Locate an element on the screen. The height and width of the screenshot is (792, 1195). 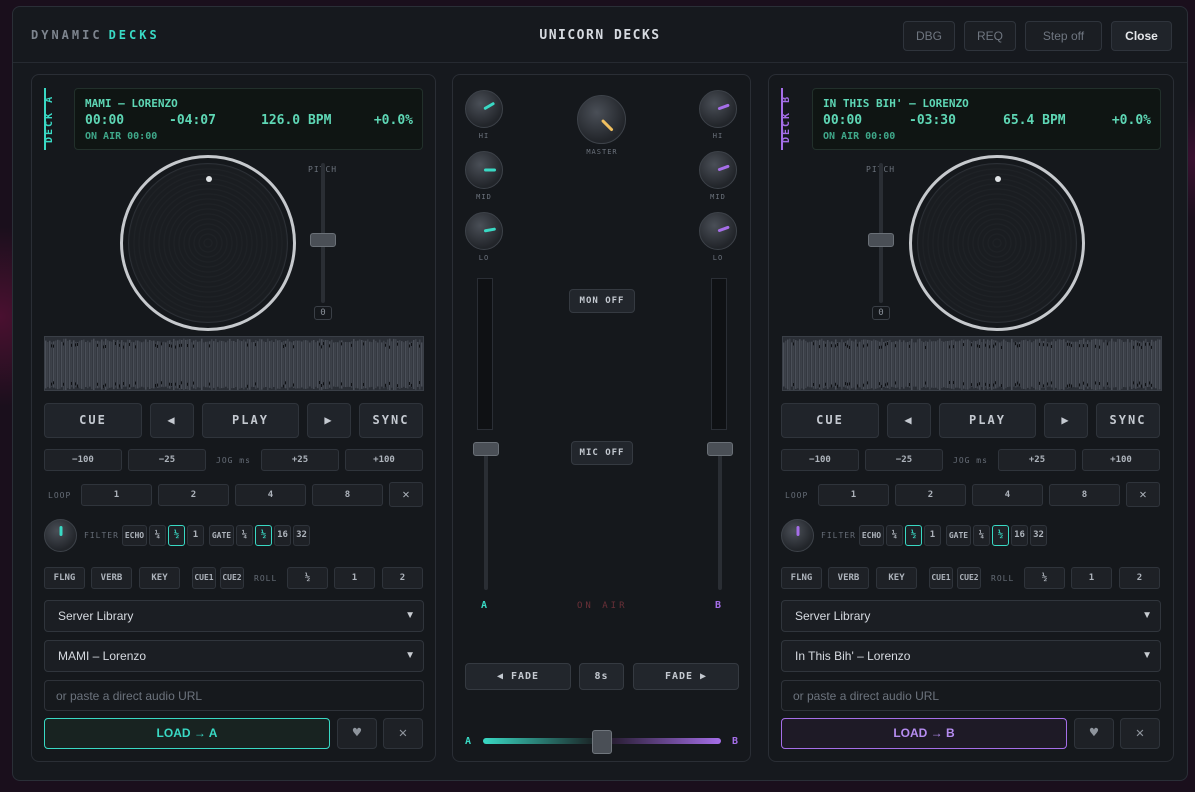
deck-a-roll-2: 2 is located at coordinates (402, 578).